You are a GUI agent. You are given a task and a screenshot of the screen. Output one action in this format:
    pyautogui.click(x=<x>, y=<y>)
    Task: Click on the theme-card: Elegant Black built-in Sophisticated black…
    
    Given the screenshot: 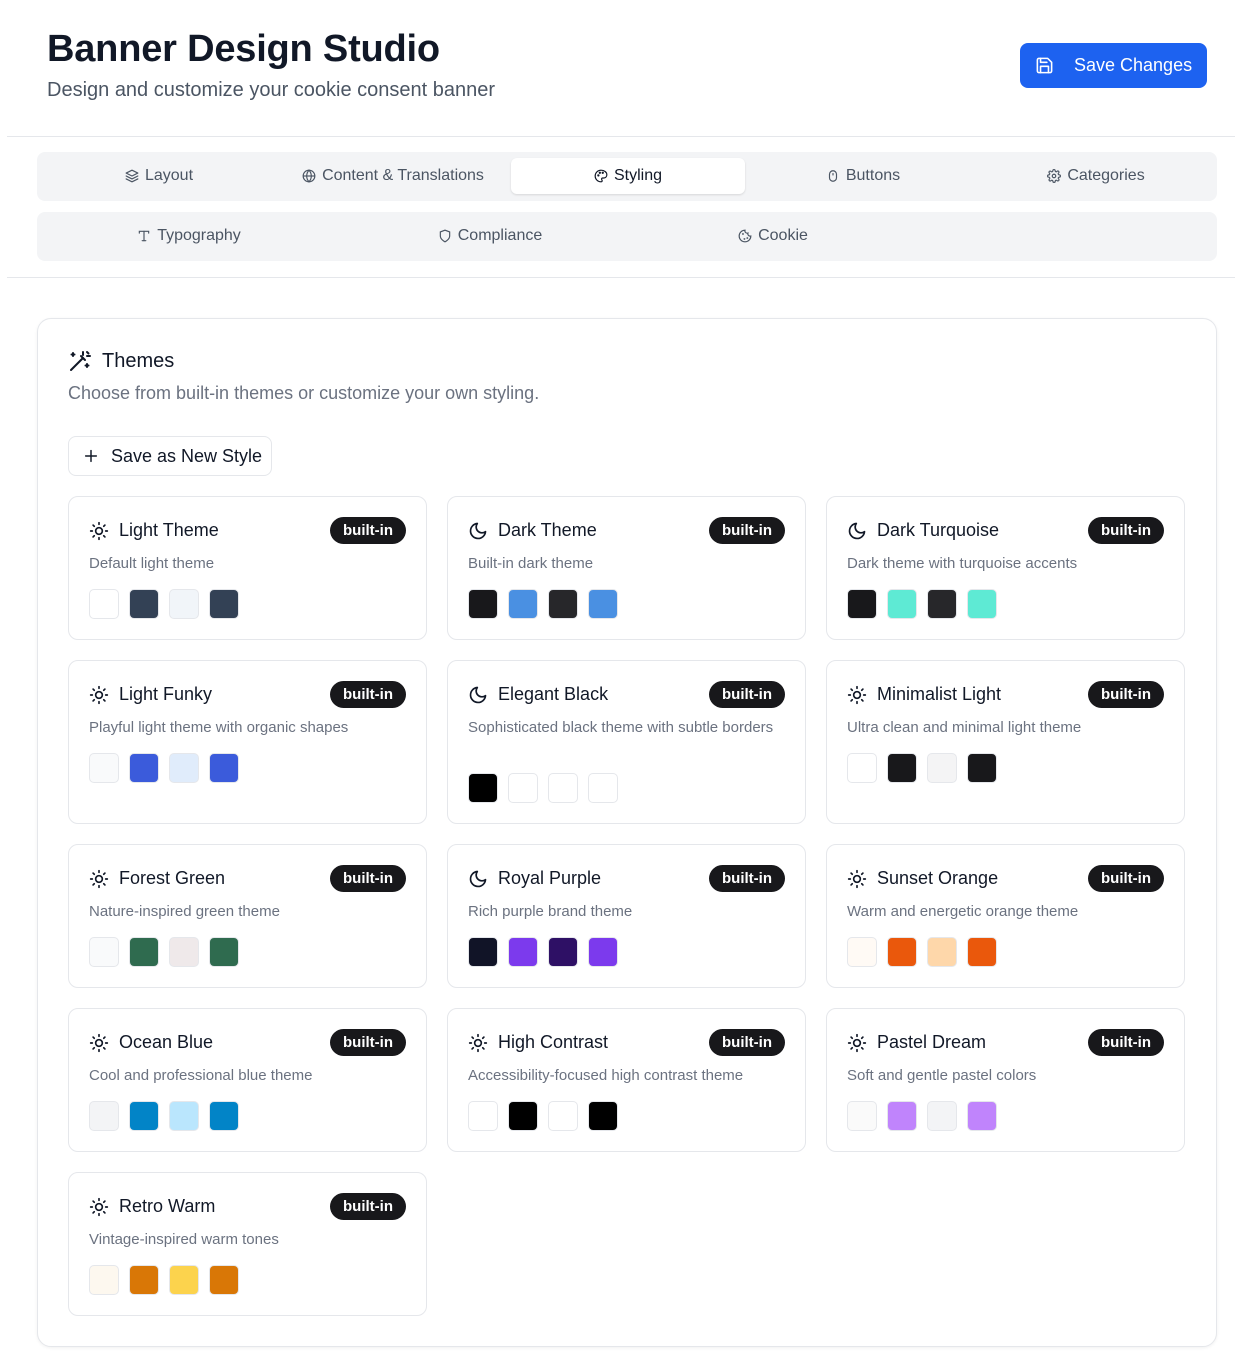 What is the action you would take?
    pyautogui.click(x=626, y=742)
    